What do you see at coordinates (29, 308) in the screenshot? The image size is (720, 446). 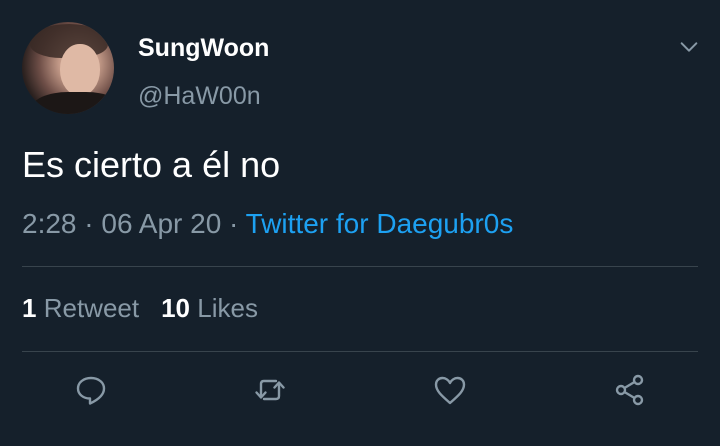 I see `retweets-count: 1` at bounding box center [29, 308].